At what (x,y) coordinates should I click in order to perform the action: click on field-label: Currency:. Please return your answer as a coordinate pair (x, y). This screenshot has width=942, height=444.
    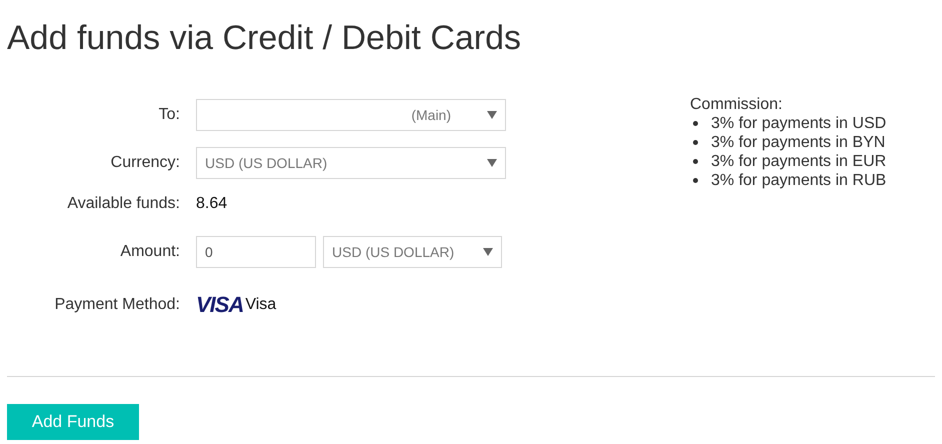
    Looking at the image, I should click on (145, 163).